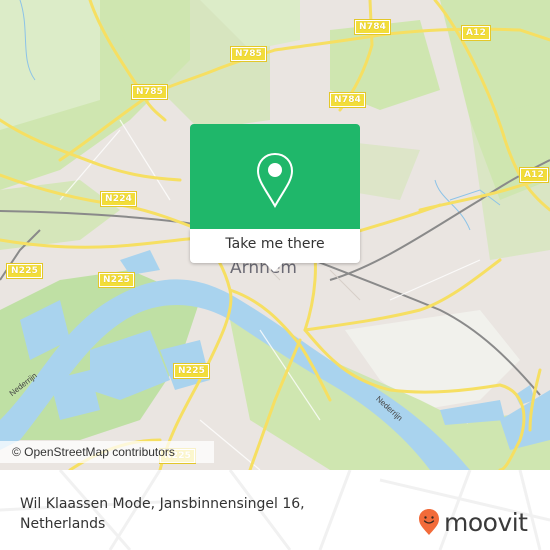  Describe the element at coordinates (429, 522) in the screenshot. I see `moovit-pin-icon` at that location.